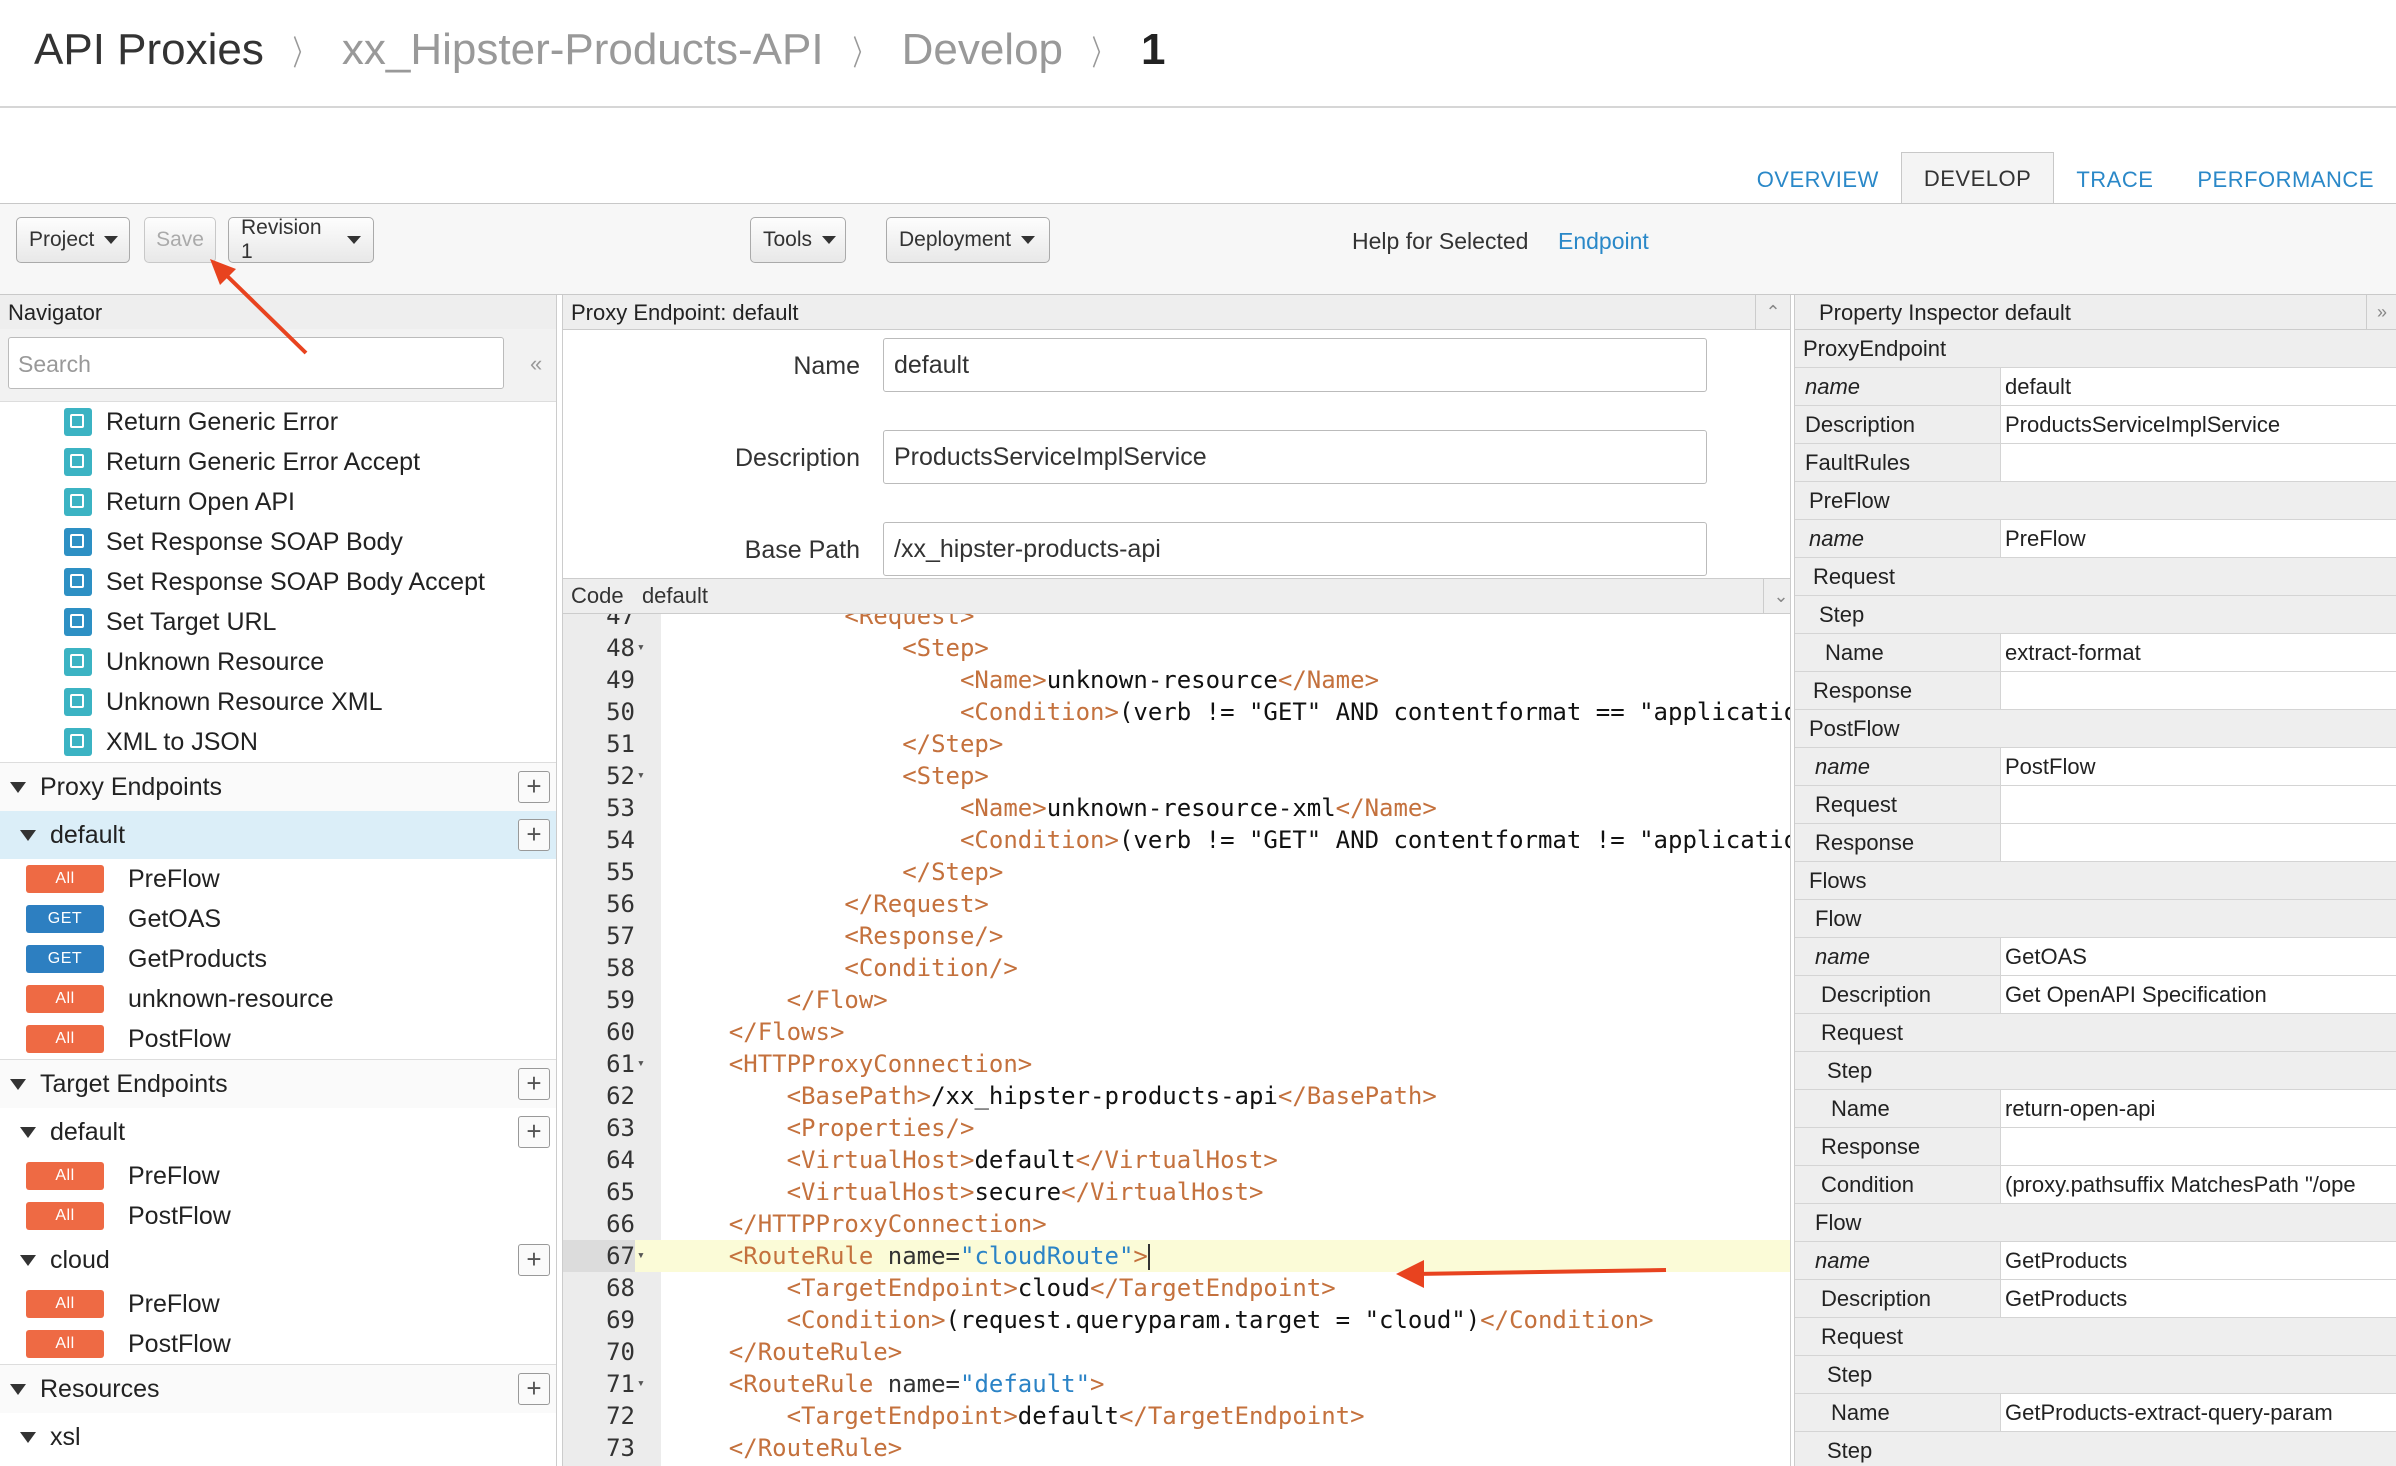  I want to click on collapse-right-icon: », so click(2381, 312).